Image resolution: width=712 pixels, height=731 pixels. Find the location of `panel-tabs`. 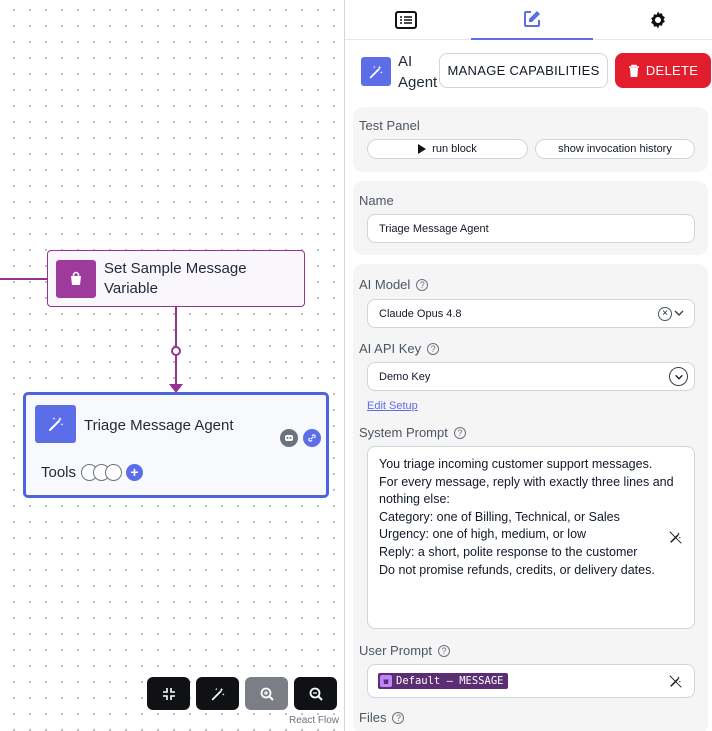

panel-tabs is located at coordinates (528, 20).